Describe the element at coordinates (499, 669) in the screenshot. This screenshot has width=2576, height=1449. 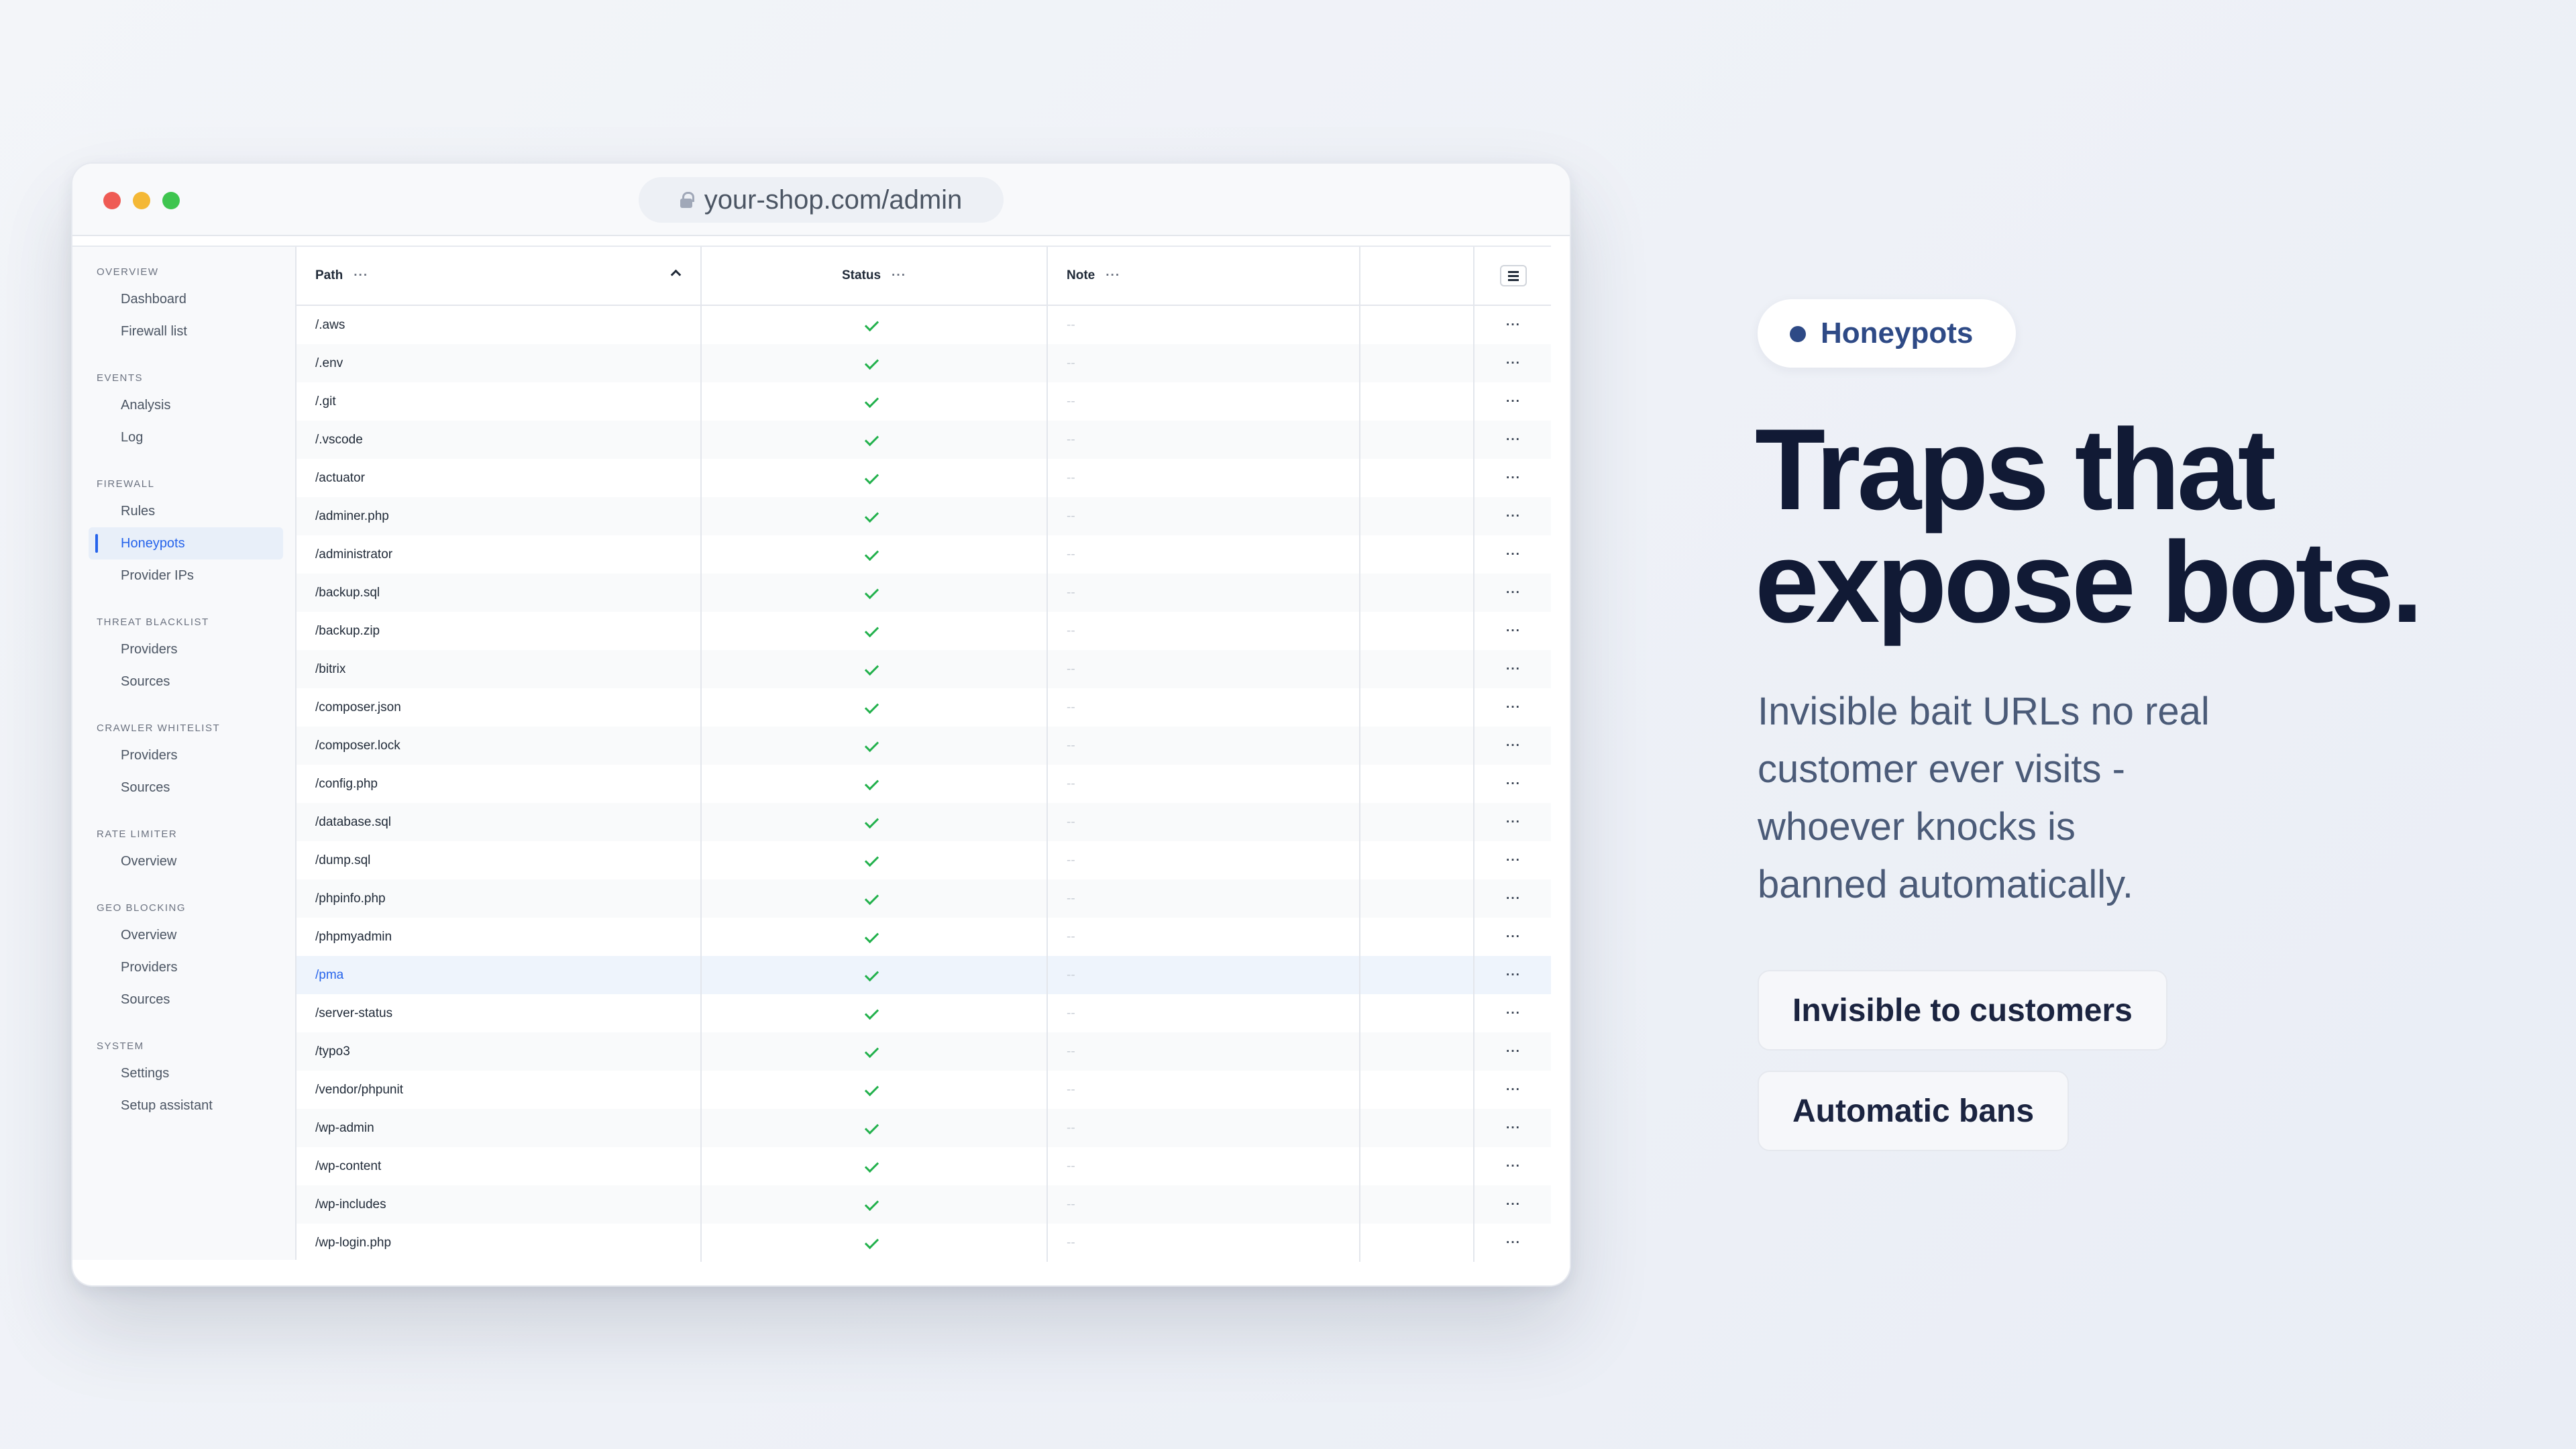
I see `cell-path: /bitrix` at that location.